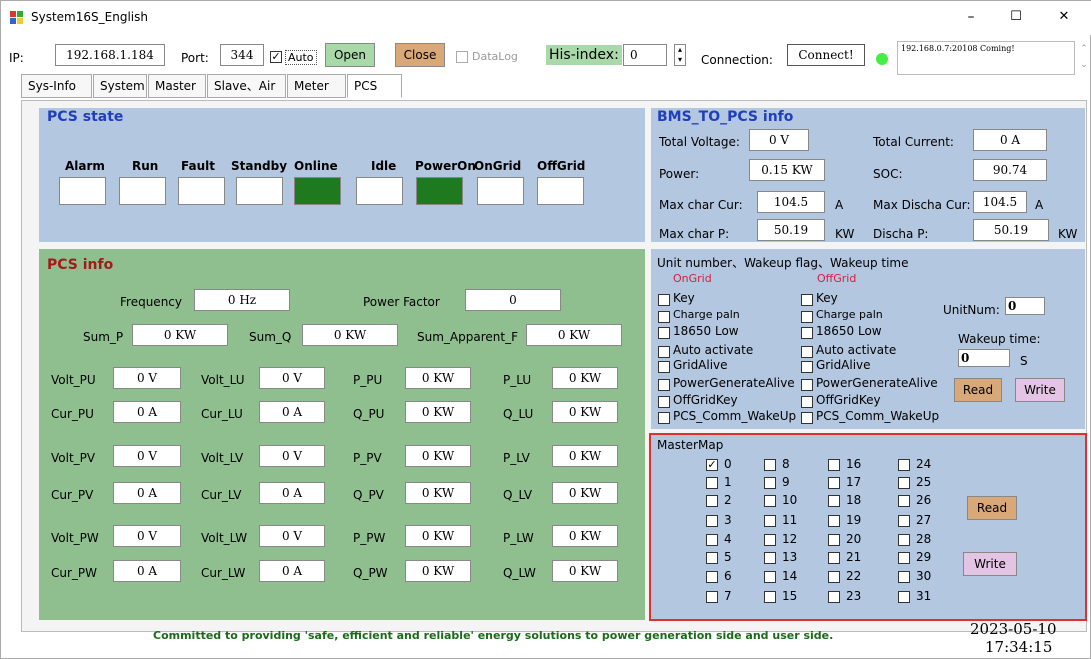  I want to click on discha-p-unit: KW, so click(1068, 234).